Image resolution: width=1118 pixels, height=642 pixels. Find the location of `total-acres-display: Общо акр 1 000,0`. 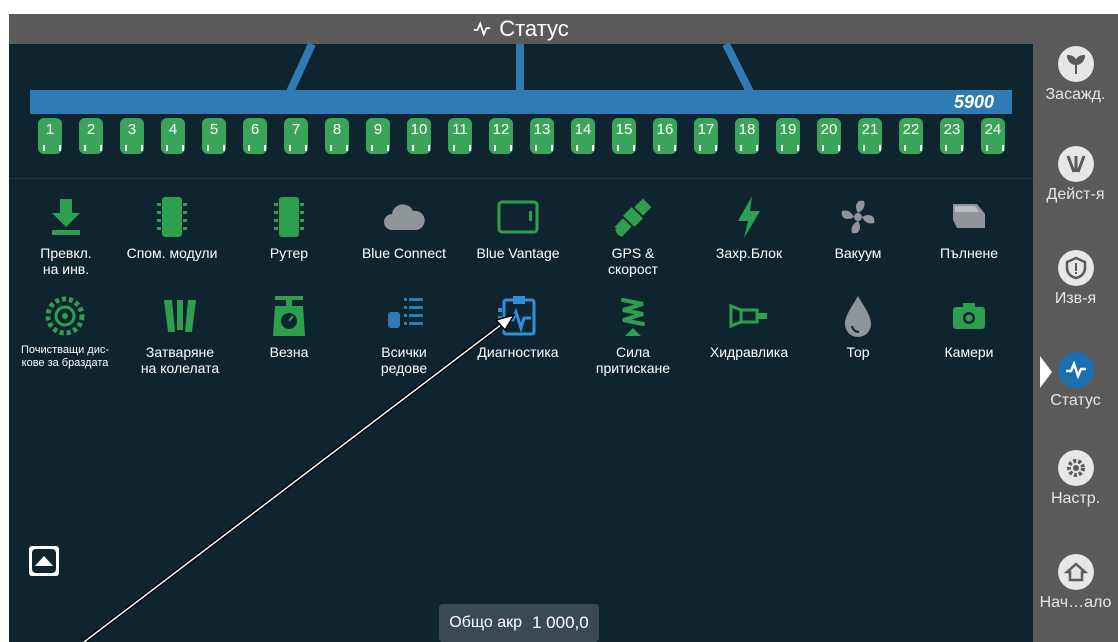

total-acres-display: Общо акр 1 000,0 is located at coordinates (519, 623).